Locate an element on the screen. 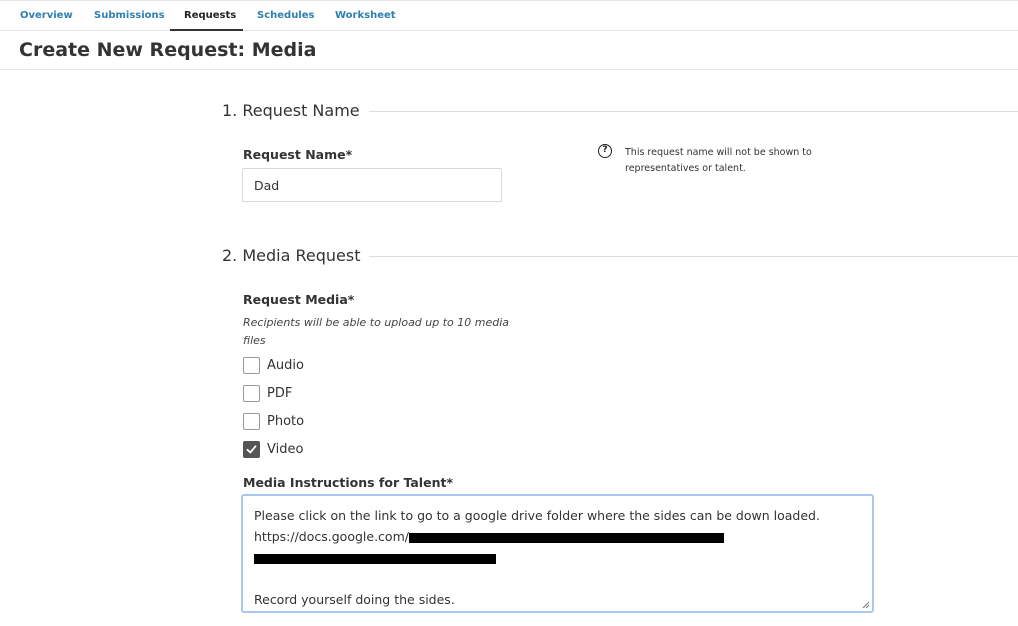 This screenshot has width=1018, height=626. media-instructions-label: Media Instructions for Talent* is located at coordinates (348, 482).